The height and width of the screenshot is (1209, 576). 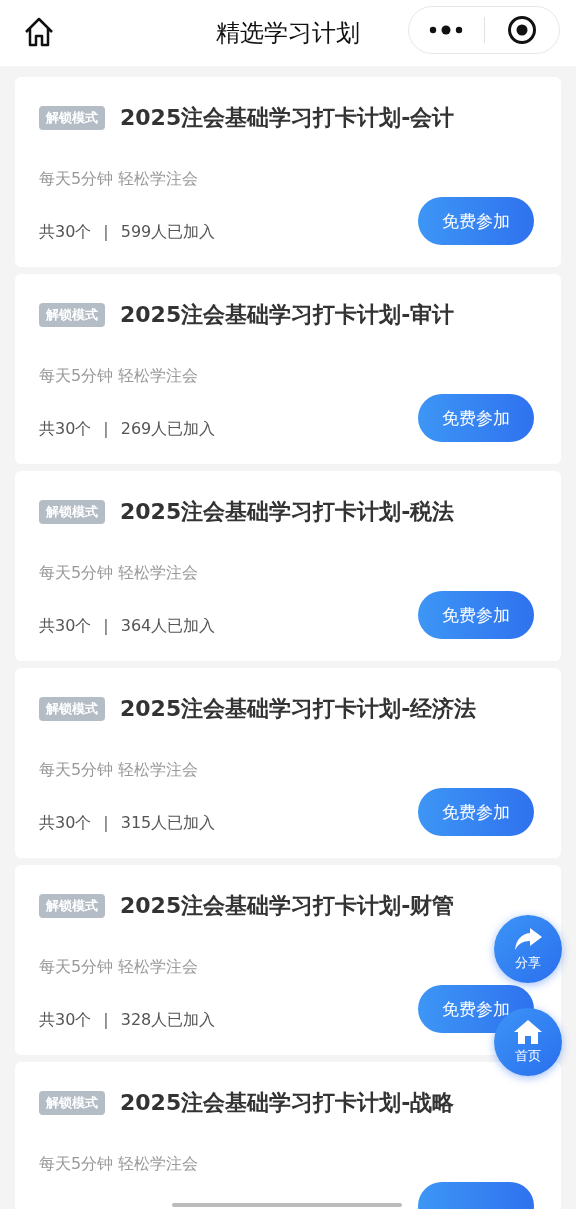 I want to click on plan-card: 解锁模式 2025注会基础学习打卡计划-战略 每天5分钟 轻松学注会, so click(x=288, y=1135).